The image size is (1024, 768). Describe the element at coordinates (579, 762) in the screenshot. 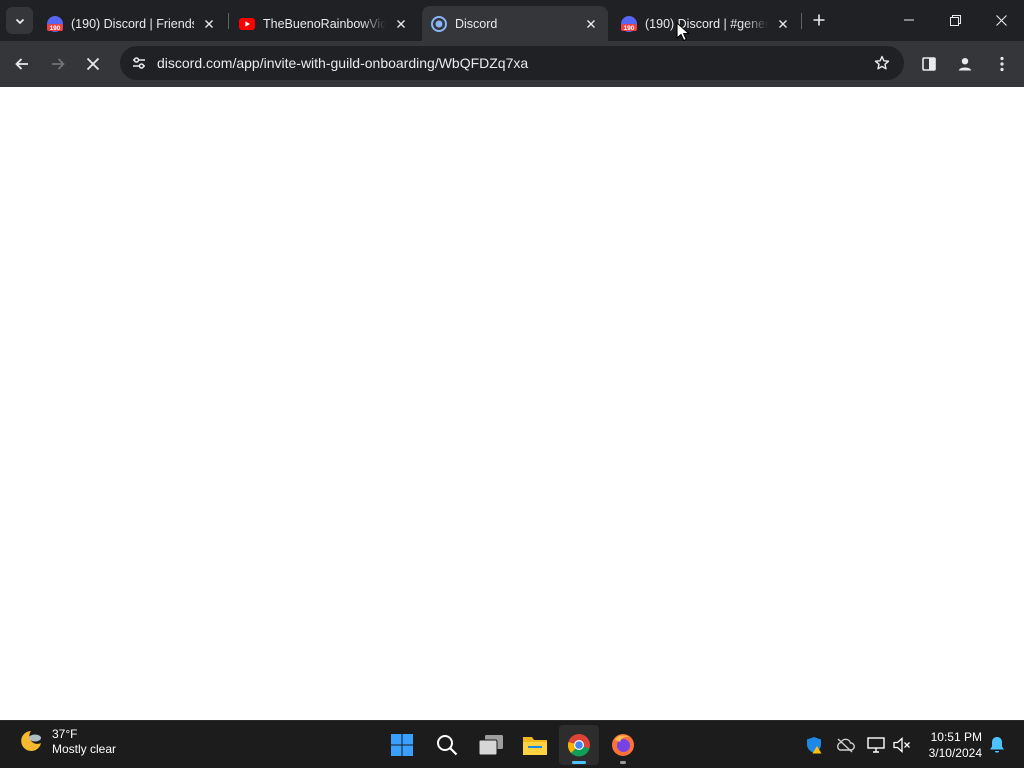

I see `active-app-indicator` at that location.